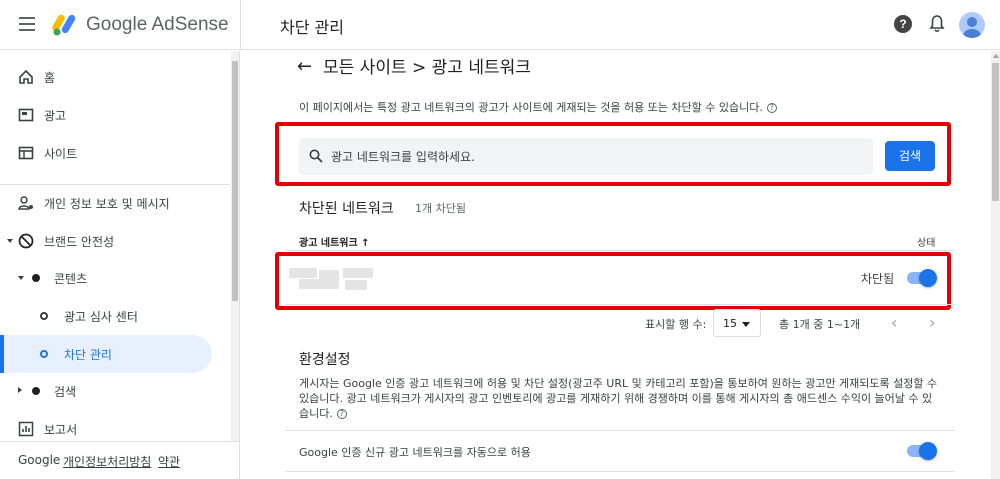 Image resolution: width=1000 pixels, height=479 pixels. I want to click on dropdown-arrow-icon, so click(746, 324).